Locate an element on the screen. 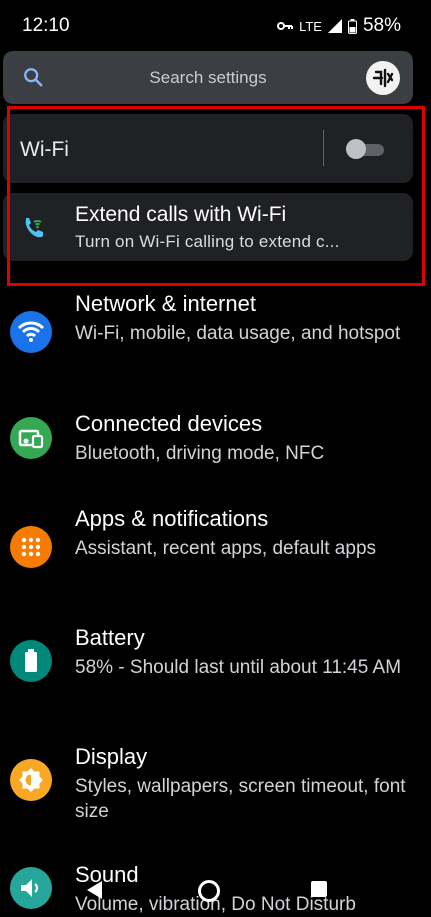 The height and width of the screenshot is (917, 431). settings-item-subtitle: Bluetooth, driving mode, NFC is located at coordinates (200, 453).